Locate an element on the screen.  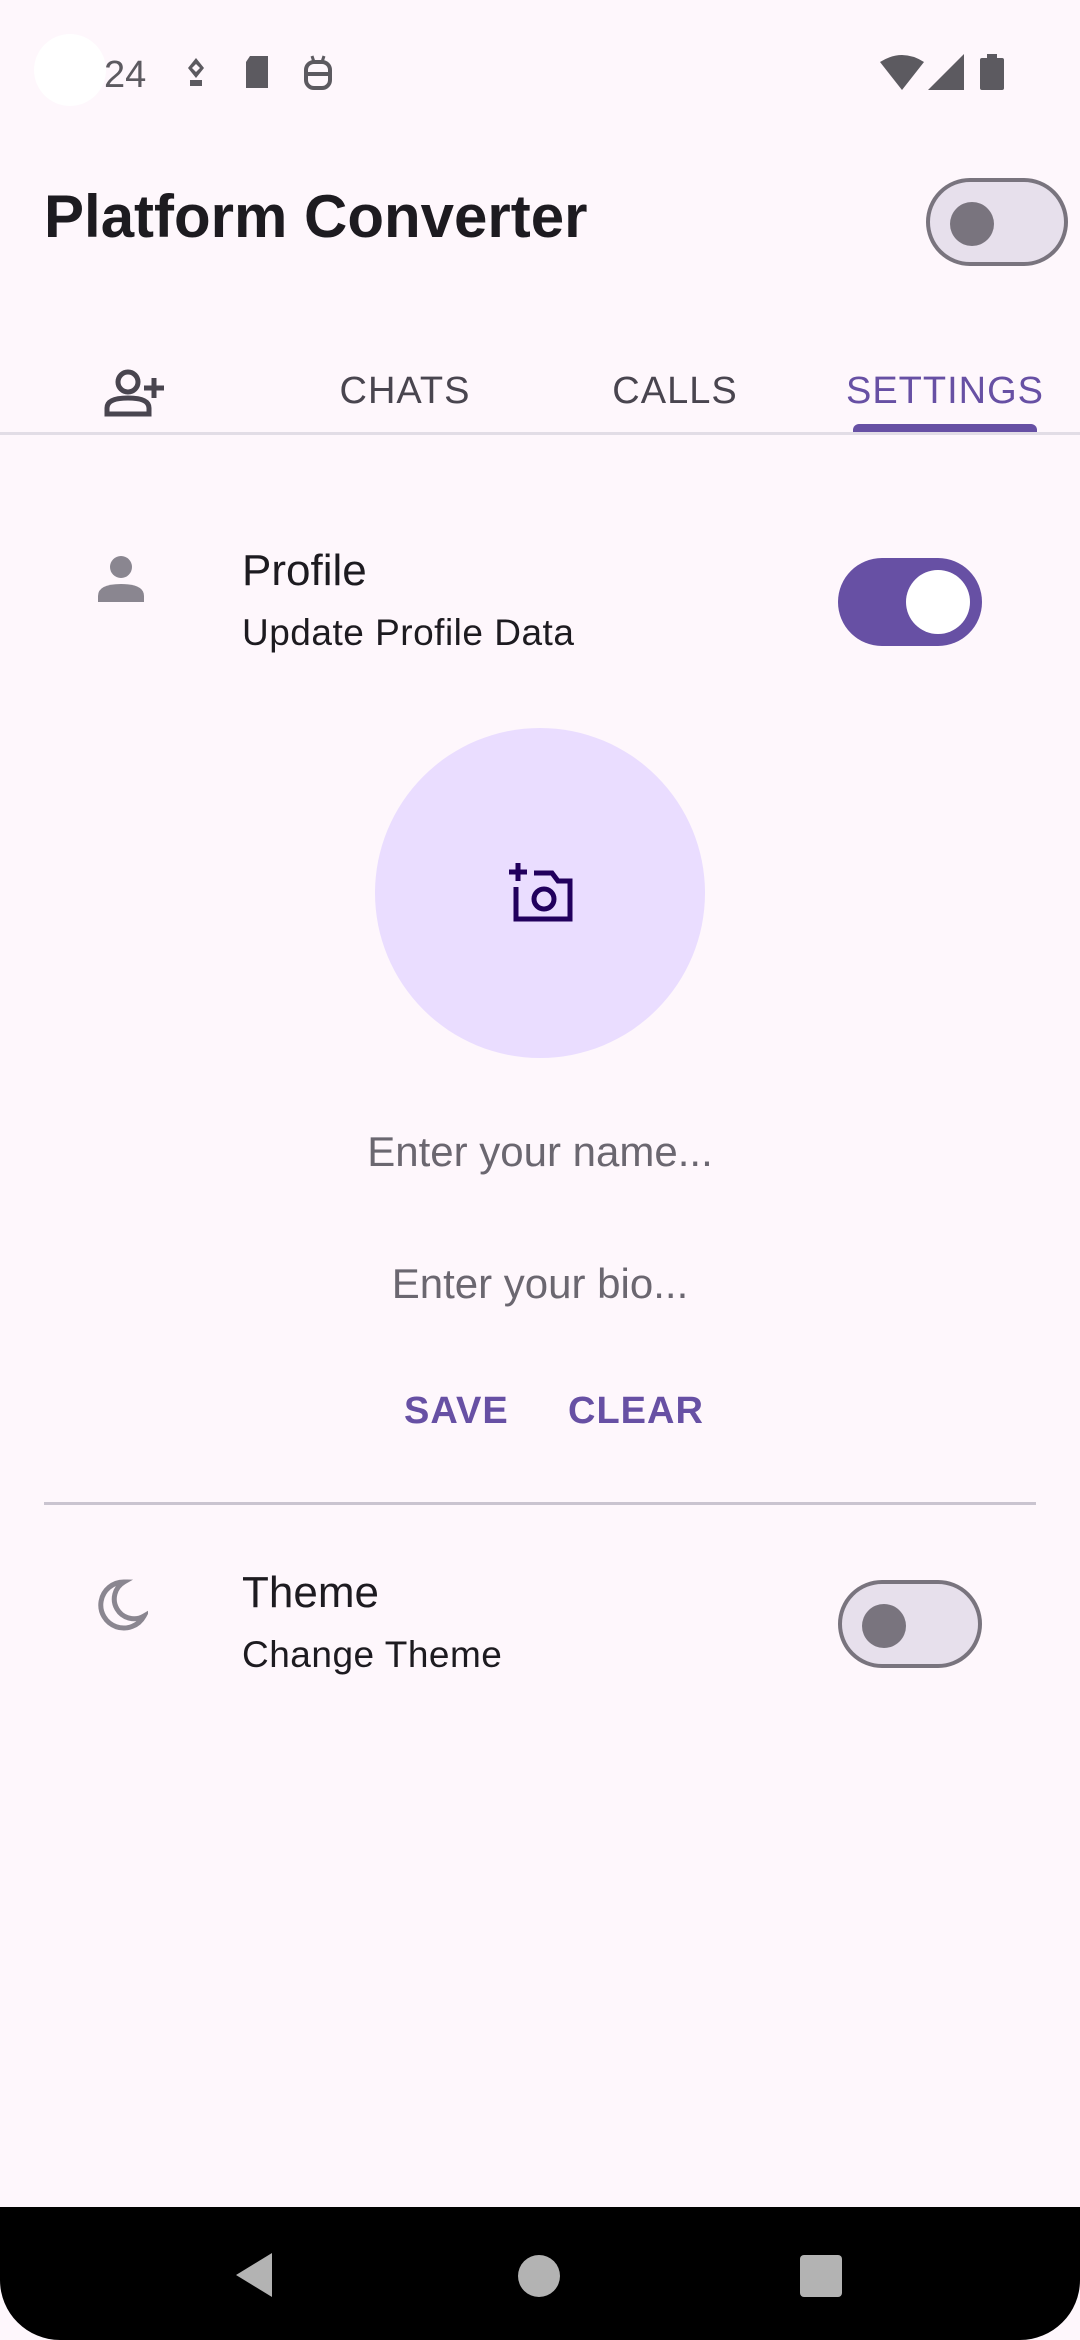
system-nav-bar is located at coordinates (540, 2273).